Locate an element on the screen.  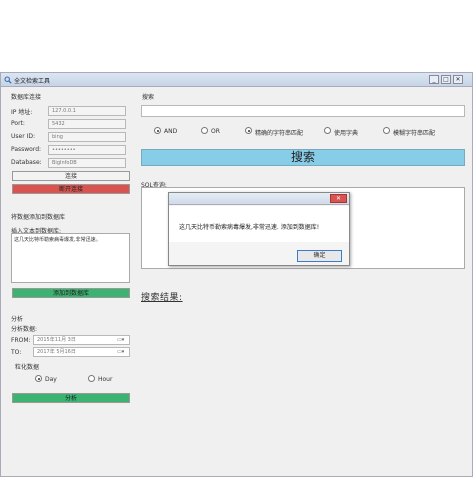
disconnect-button: 断开连接 is located at coordinates (71, 189).